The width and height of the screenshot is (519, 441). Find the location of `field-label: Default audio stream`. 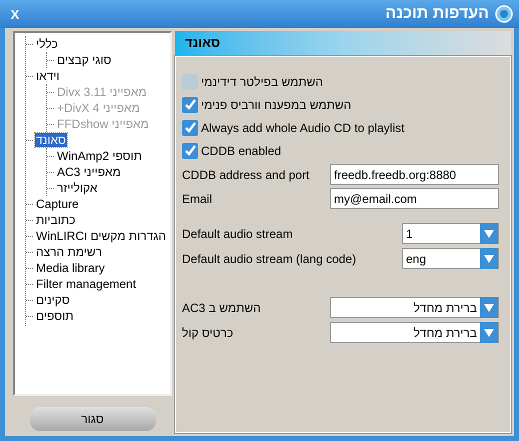

field-label: Default audio stream is located at coordinates (237, 234).